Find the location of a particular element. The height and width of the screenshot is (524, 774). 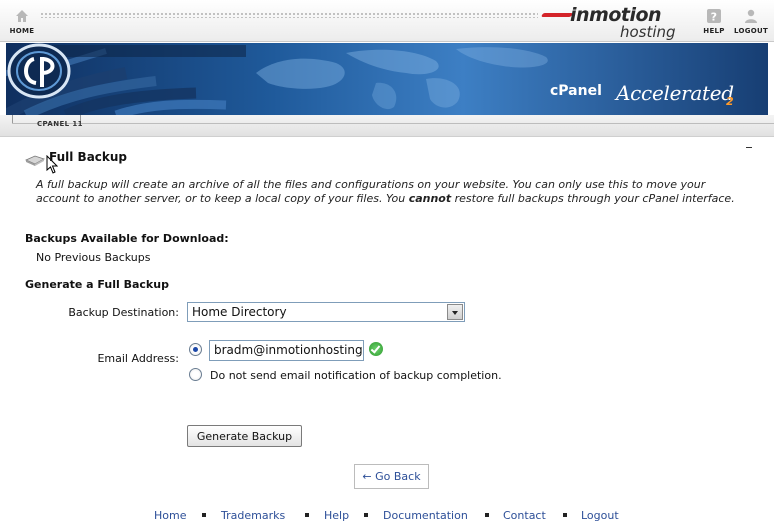

inmotion-hosting-logo: inmotion hosting is located at coordinates (615, 22).